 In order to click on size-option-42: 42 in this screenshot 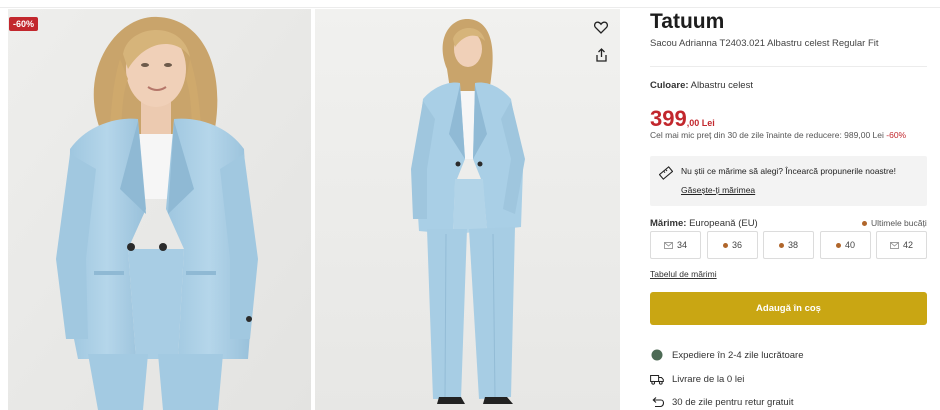, I will do `click(901, 245)`.